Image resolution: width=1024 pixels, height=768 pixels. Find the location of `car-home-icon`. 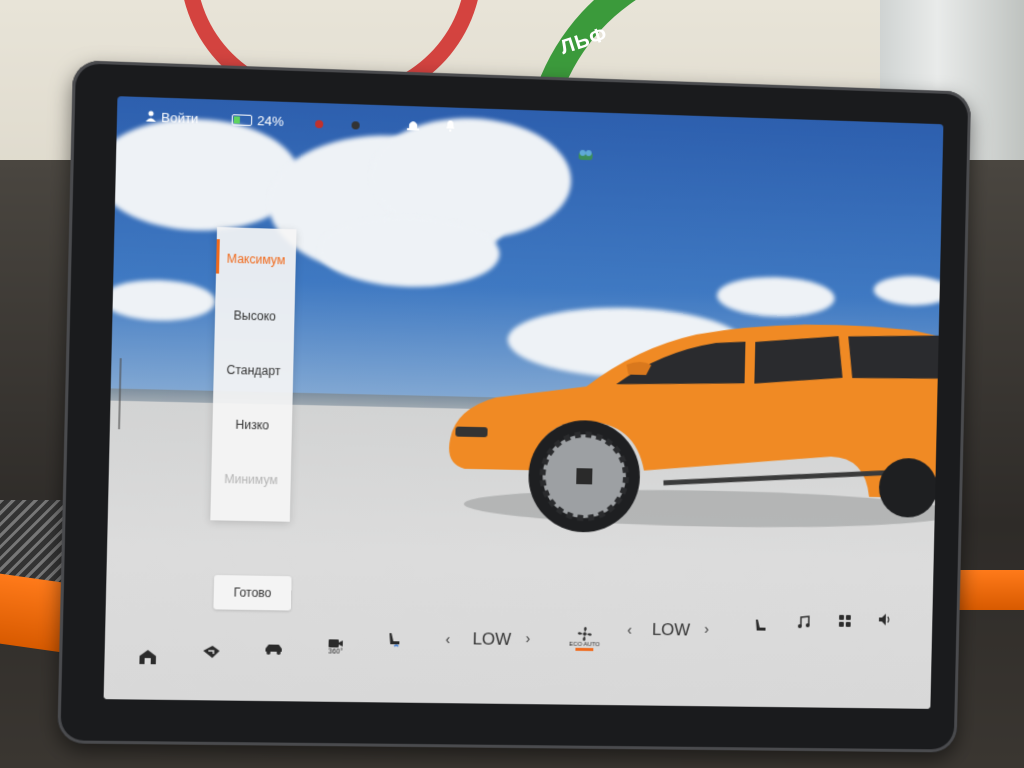

car-home-icon is located at coordinates (148, 657).